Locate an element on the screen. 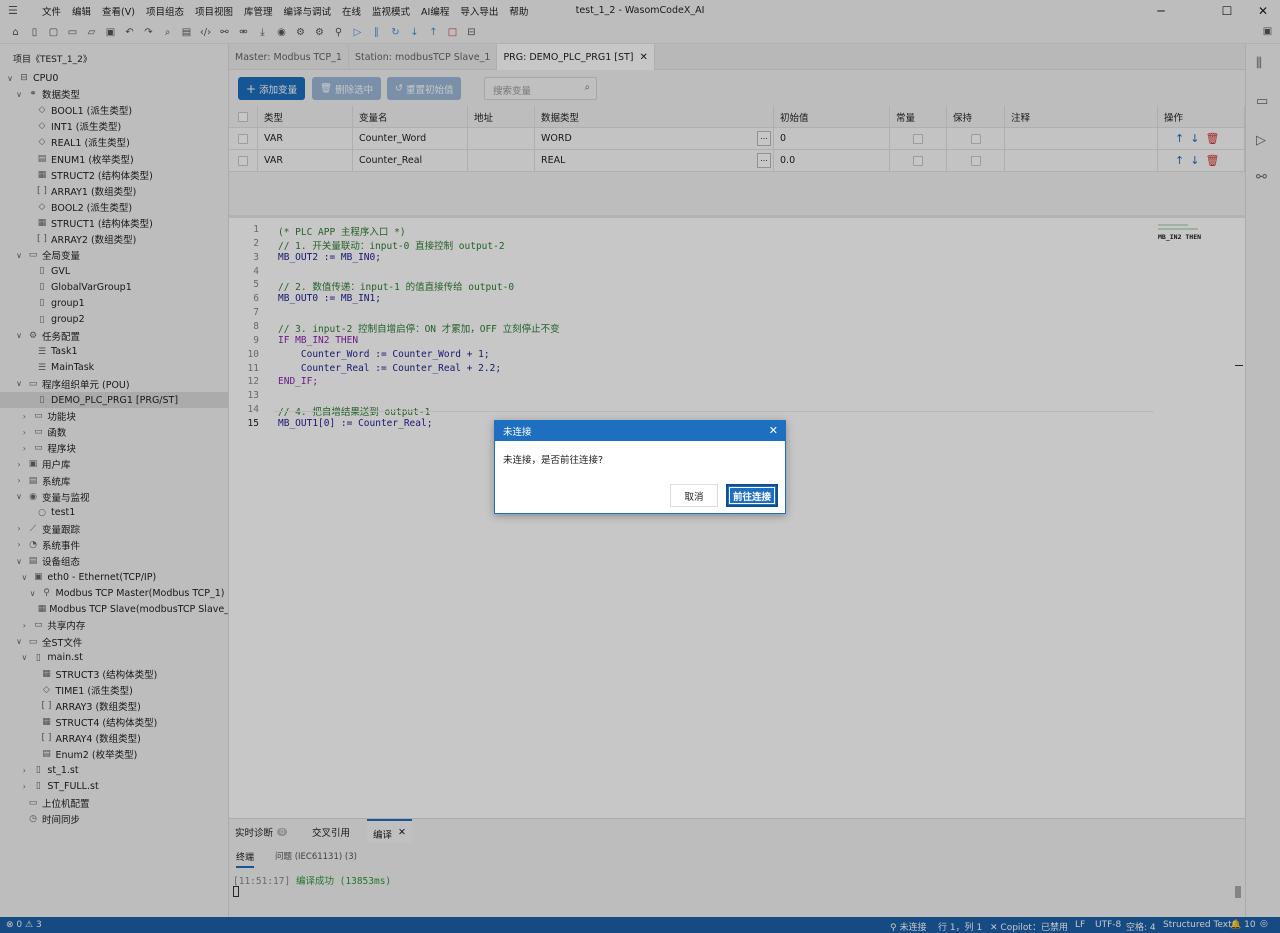 The width and height of the screenshot is (1280, 933). not-connected-dialog: 未连接 ✕ 未连接，是否前往连接? 取消 前往连接 is located at coordinates (640, 467).